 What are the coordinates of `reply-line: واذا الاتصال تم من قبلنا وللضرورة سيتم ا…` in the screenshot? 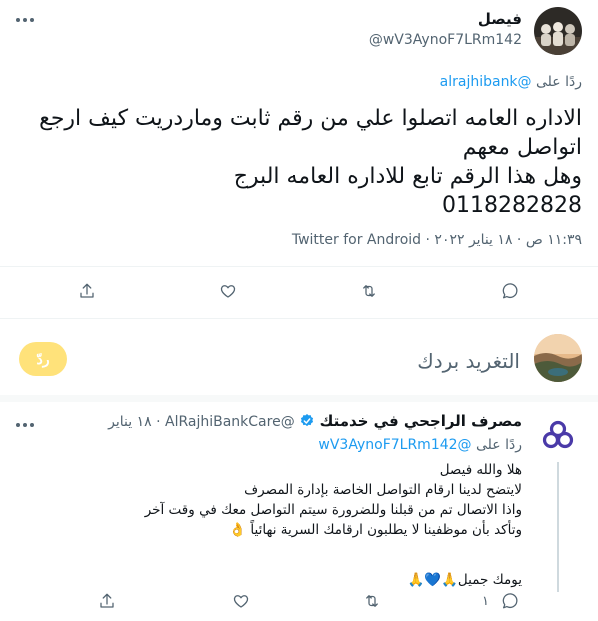 It's located at (333, 510).